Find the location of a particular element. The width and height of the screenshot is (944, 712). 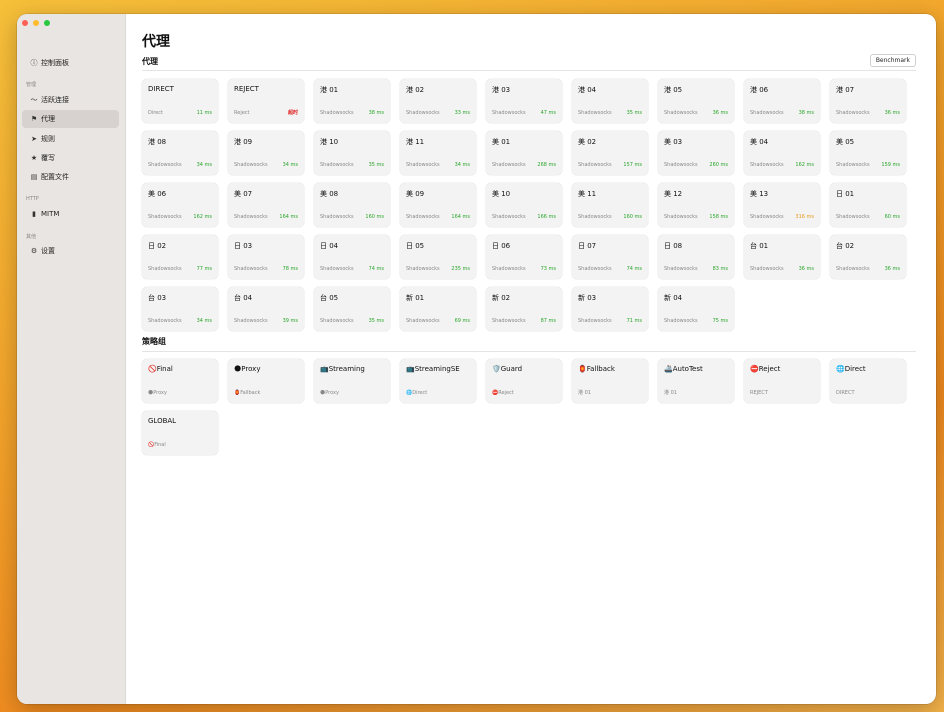

groups-section-title: 策略组 is located at coordinates (154, 341).